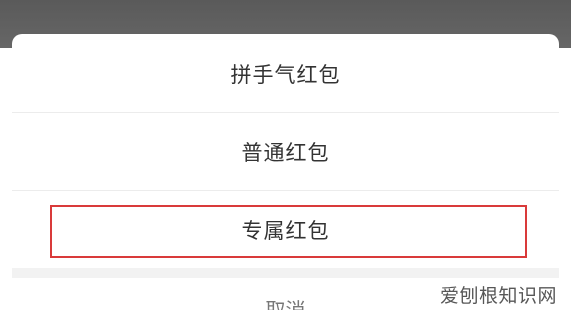 This screenshot has width=571, height=310. I want to click on option-label: 拼手气红包, so click(285, 75).